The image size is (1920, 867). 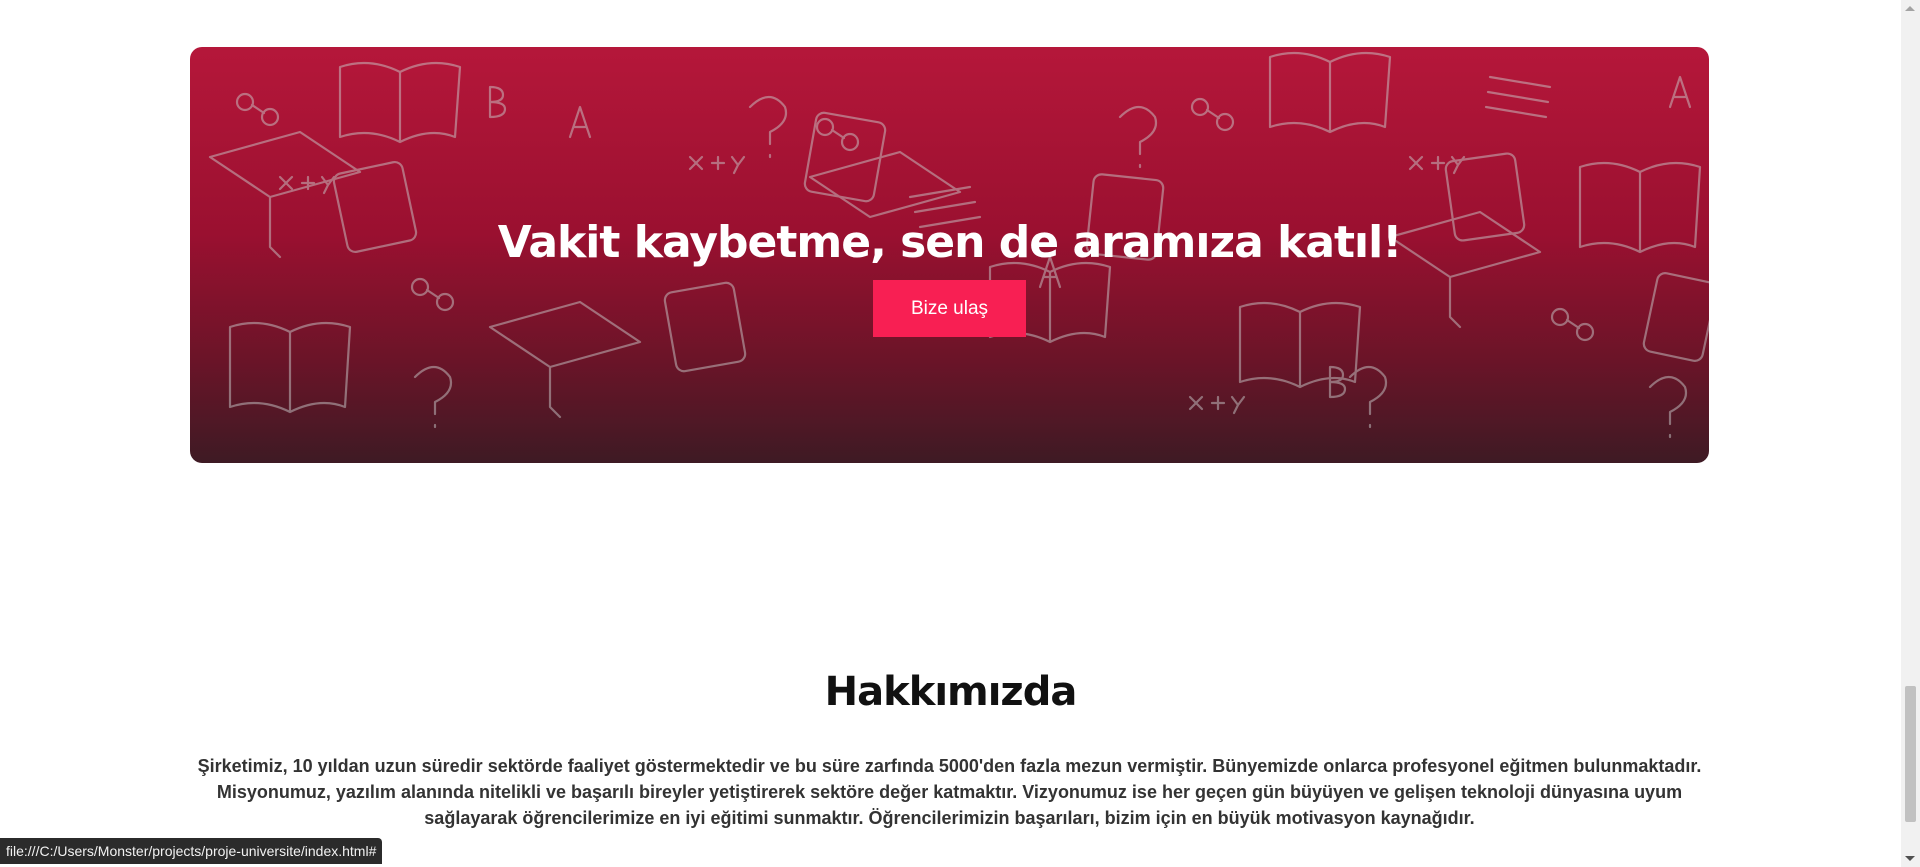 I want to click on contact-us-button: Bize ulaş, so click(x=949, y=308).